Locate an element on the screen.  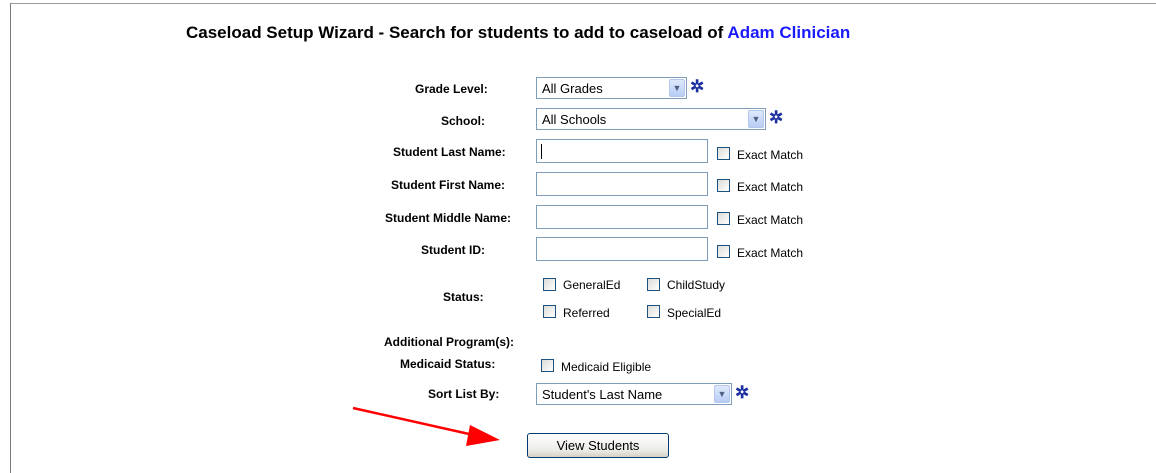
middle-name-label: Student Middle Name: is located at coordinates (448, 218).